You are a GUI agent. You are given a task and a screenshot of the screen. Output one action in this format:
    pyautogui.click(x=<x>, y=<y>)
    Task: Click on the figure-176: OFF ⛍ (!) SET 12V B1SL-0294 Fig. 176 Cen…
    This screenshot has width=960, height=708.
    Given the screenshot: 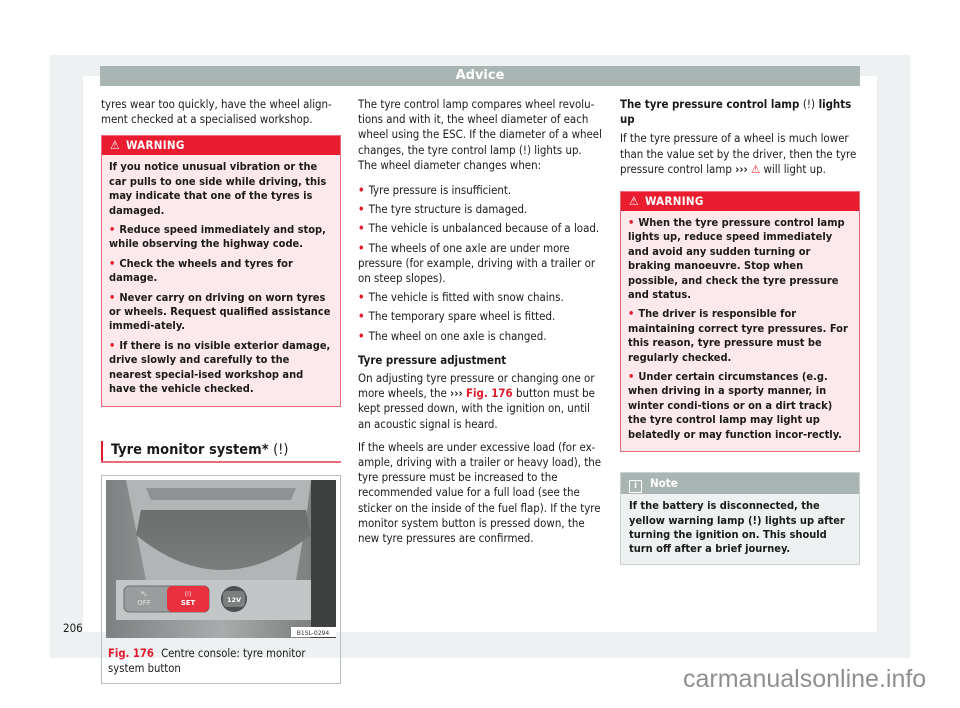 What is the action you would take?
    pyautogui.click(x=221, y=579)
    